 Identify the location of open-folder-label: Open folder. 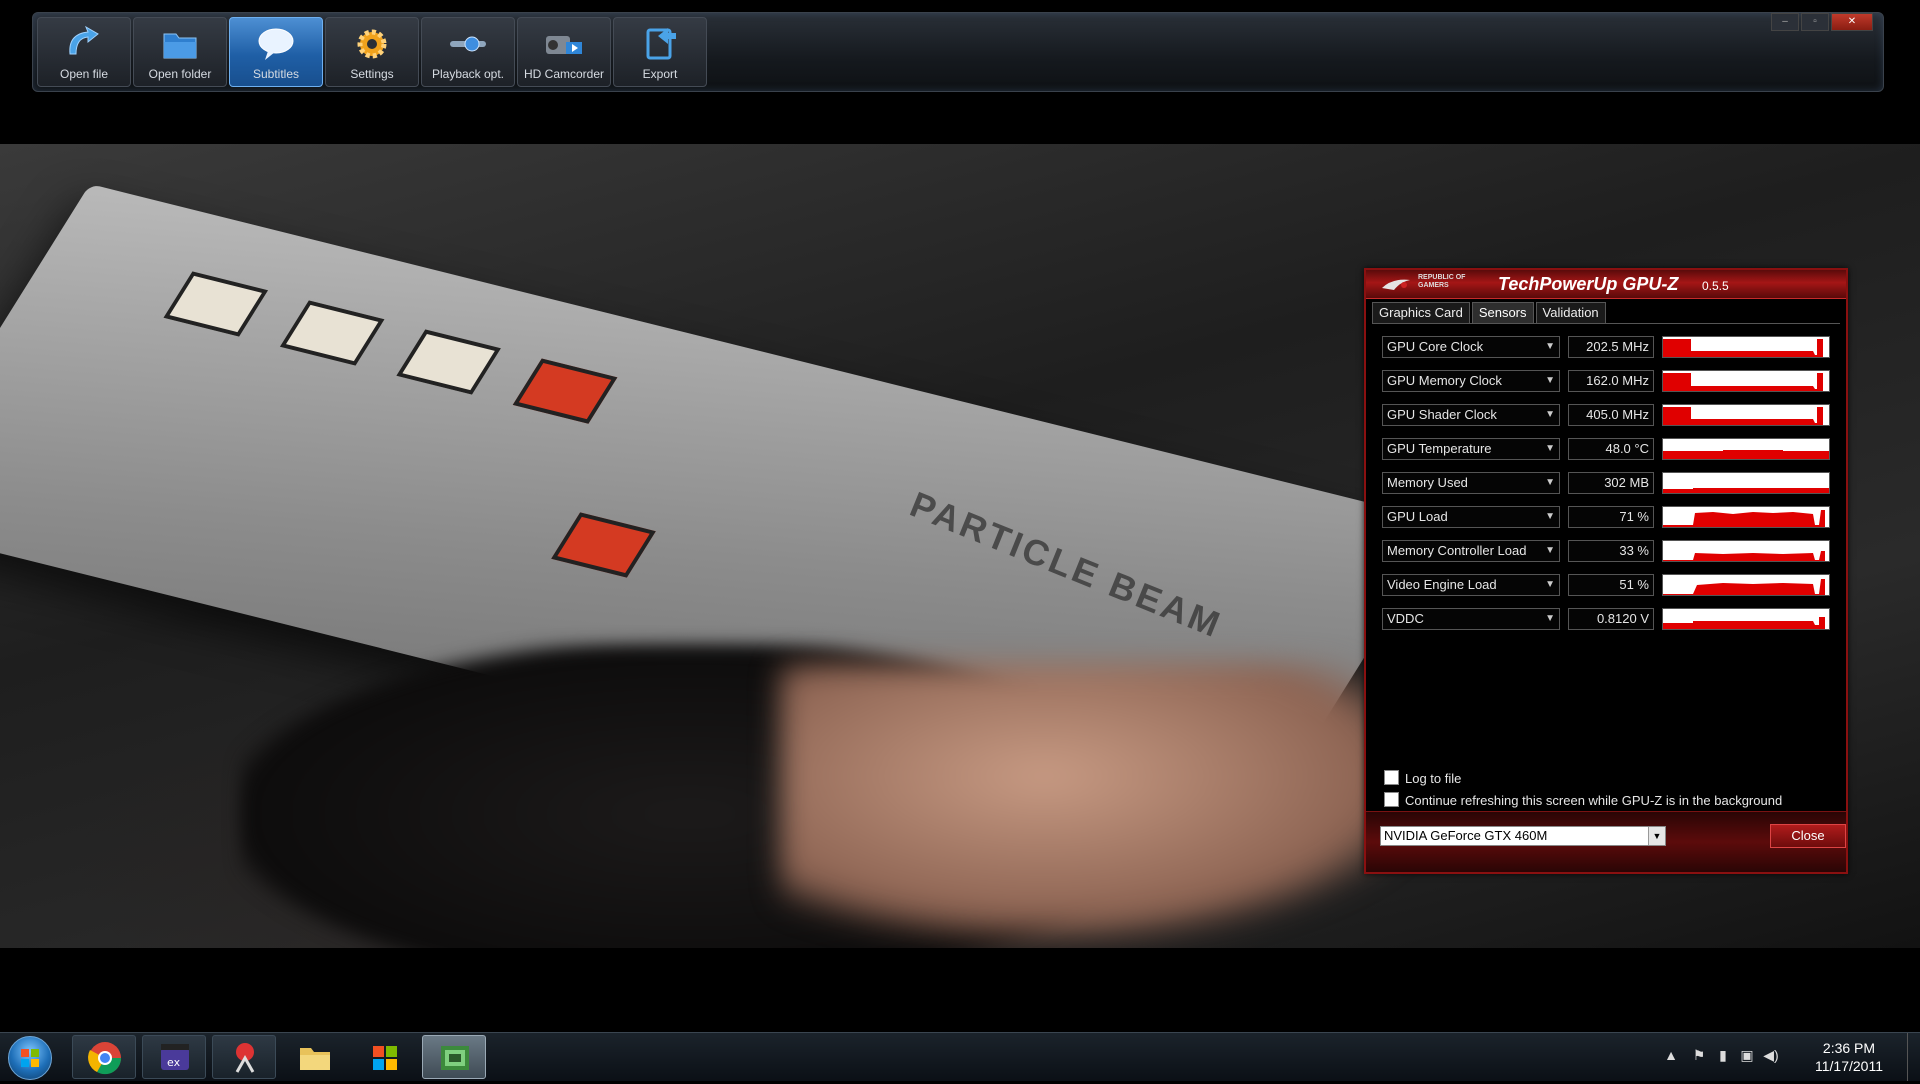
(180, 74).